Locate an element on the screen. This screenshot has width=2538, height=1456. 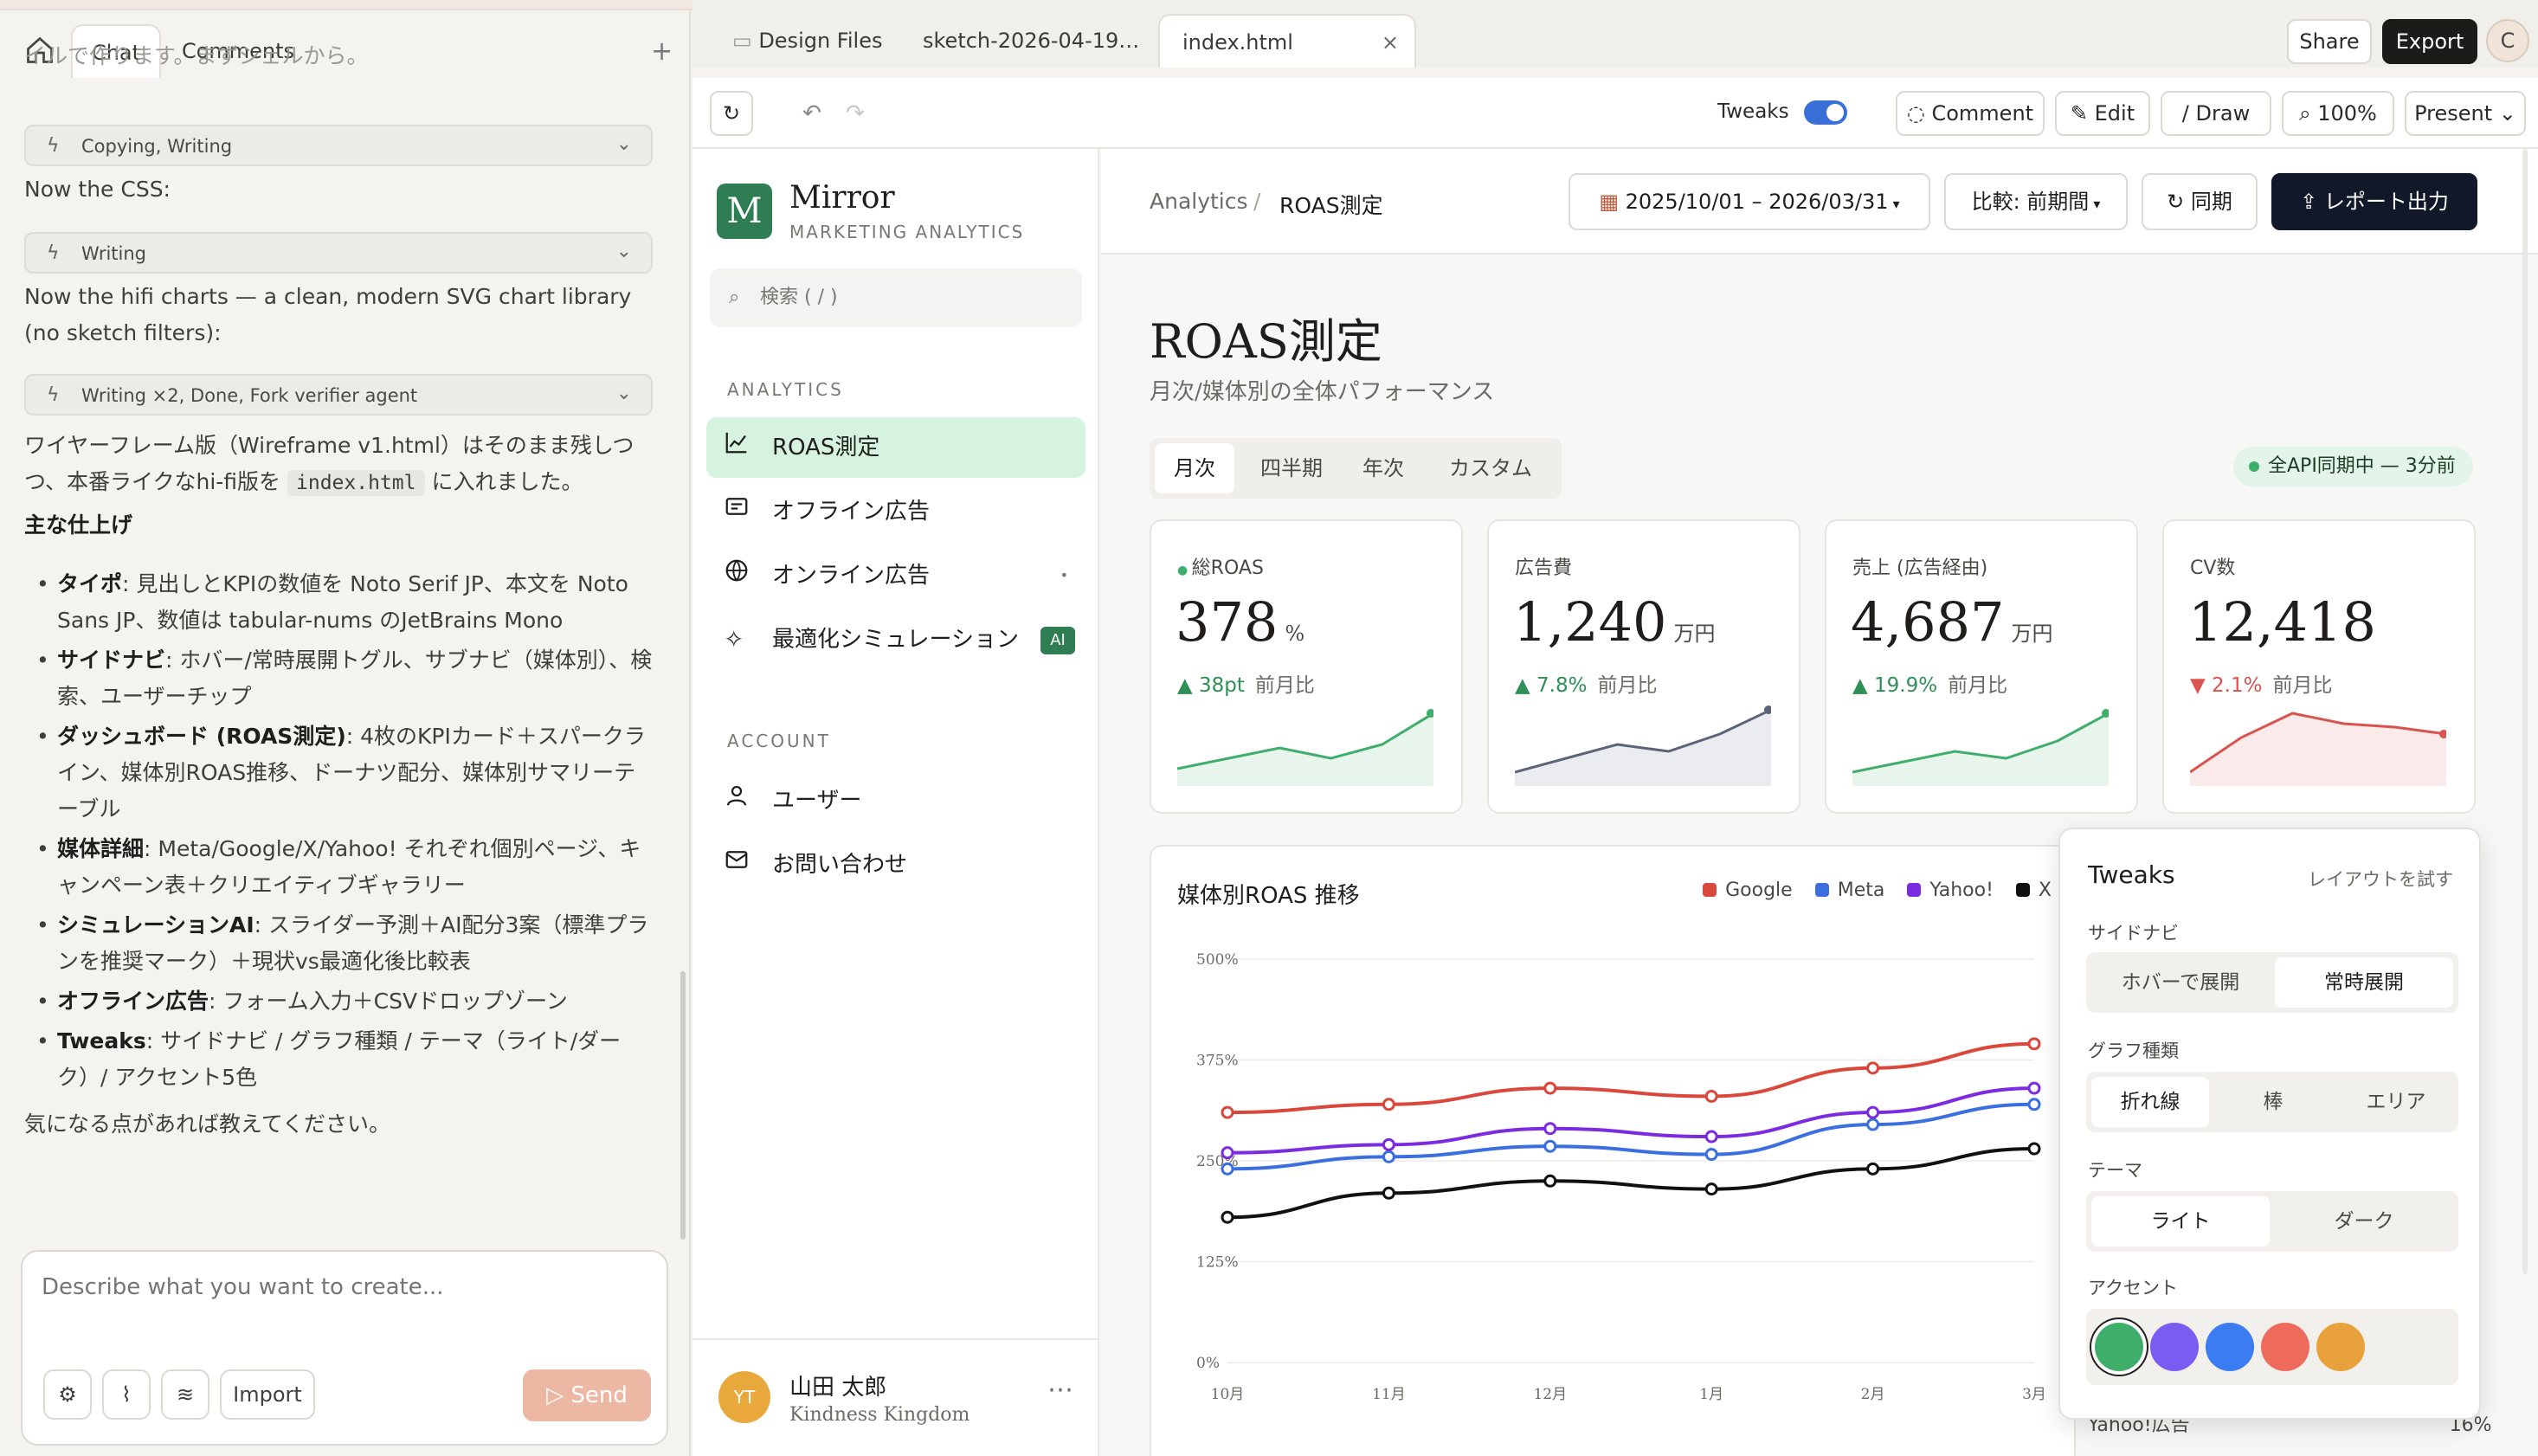
present-label: Present is located at coordinates (2453, 113).